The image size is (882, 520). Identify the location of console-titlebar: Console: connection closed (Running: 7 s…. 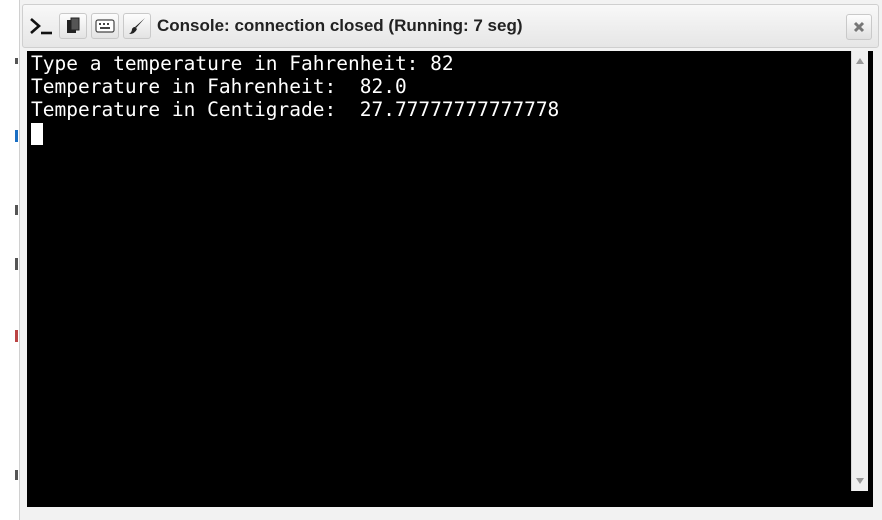
(450, 26).